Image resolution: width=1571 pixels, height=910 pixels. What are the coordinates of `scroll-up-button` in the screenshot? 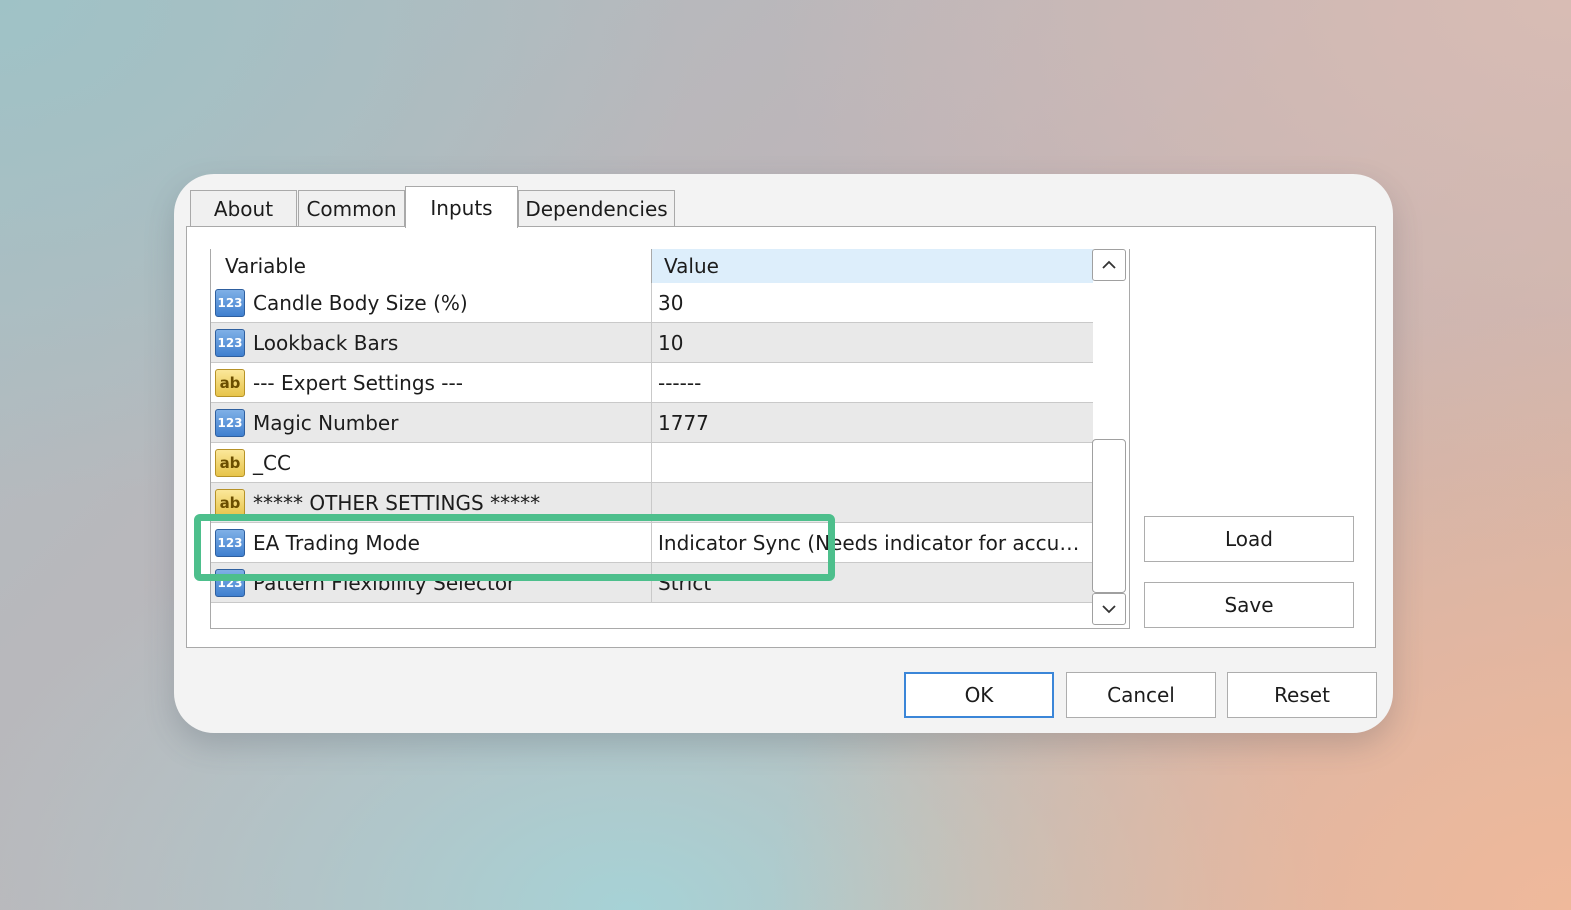 It's located at (1109, 265).